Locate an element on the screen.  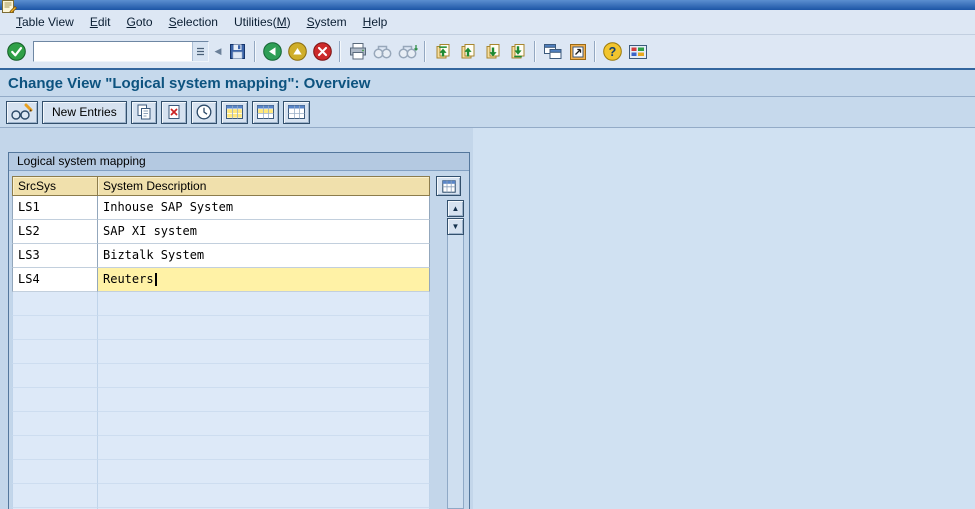
display-change-toggle-icon is located at coordinates (22, 112).